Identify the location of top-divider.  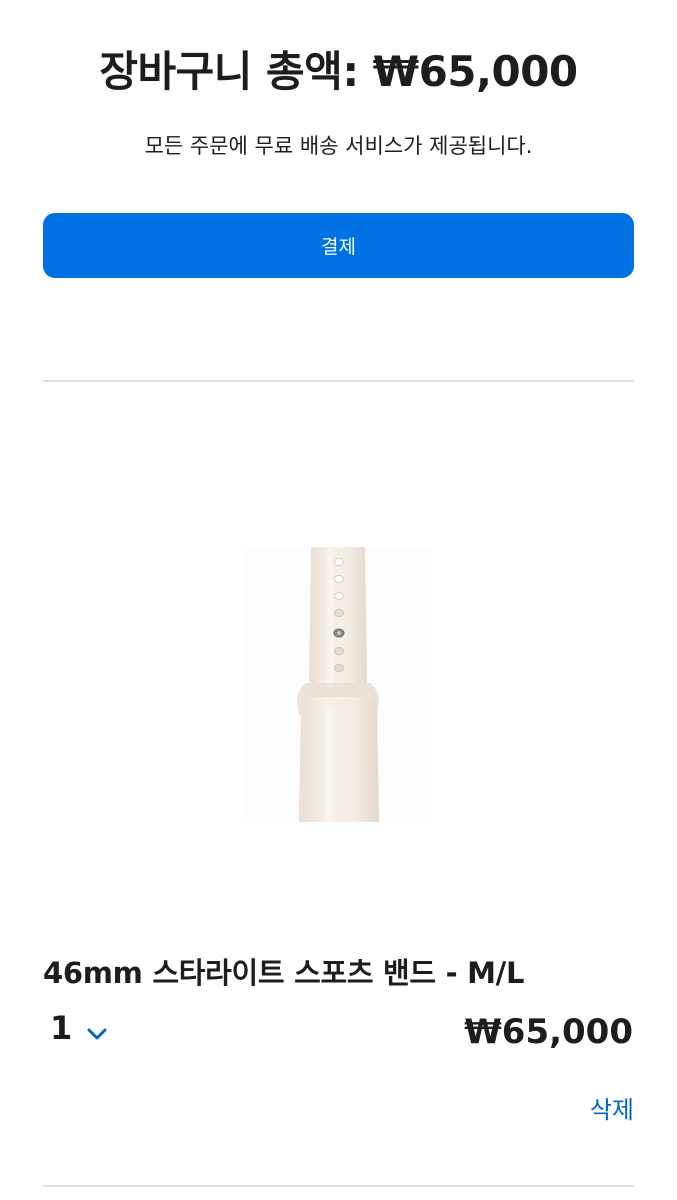
(338, 381).